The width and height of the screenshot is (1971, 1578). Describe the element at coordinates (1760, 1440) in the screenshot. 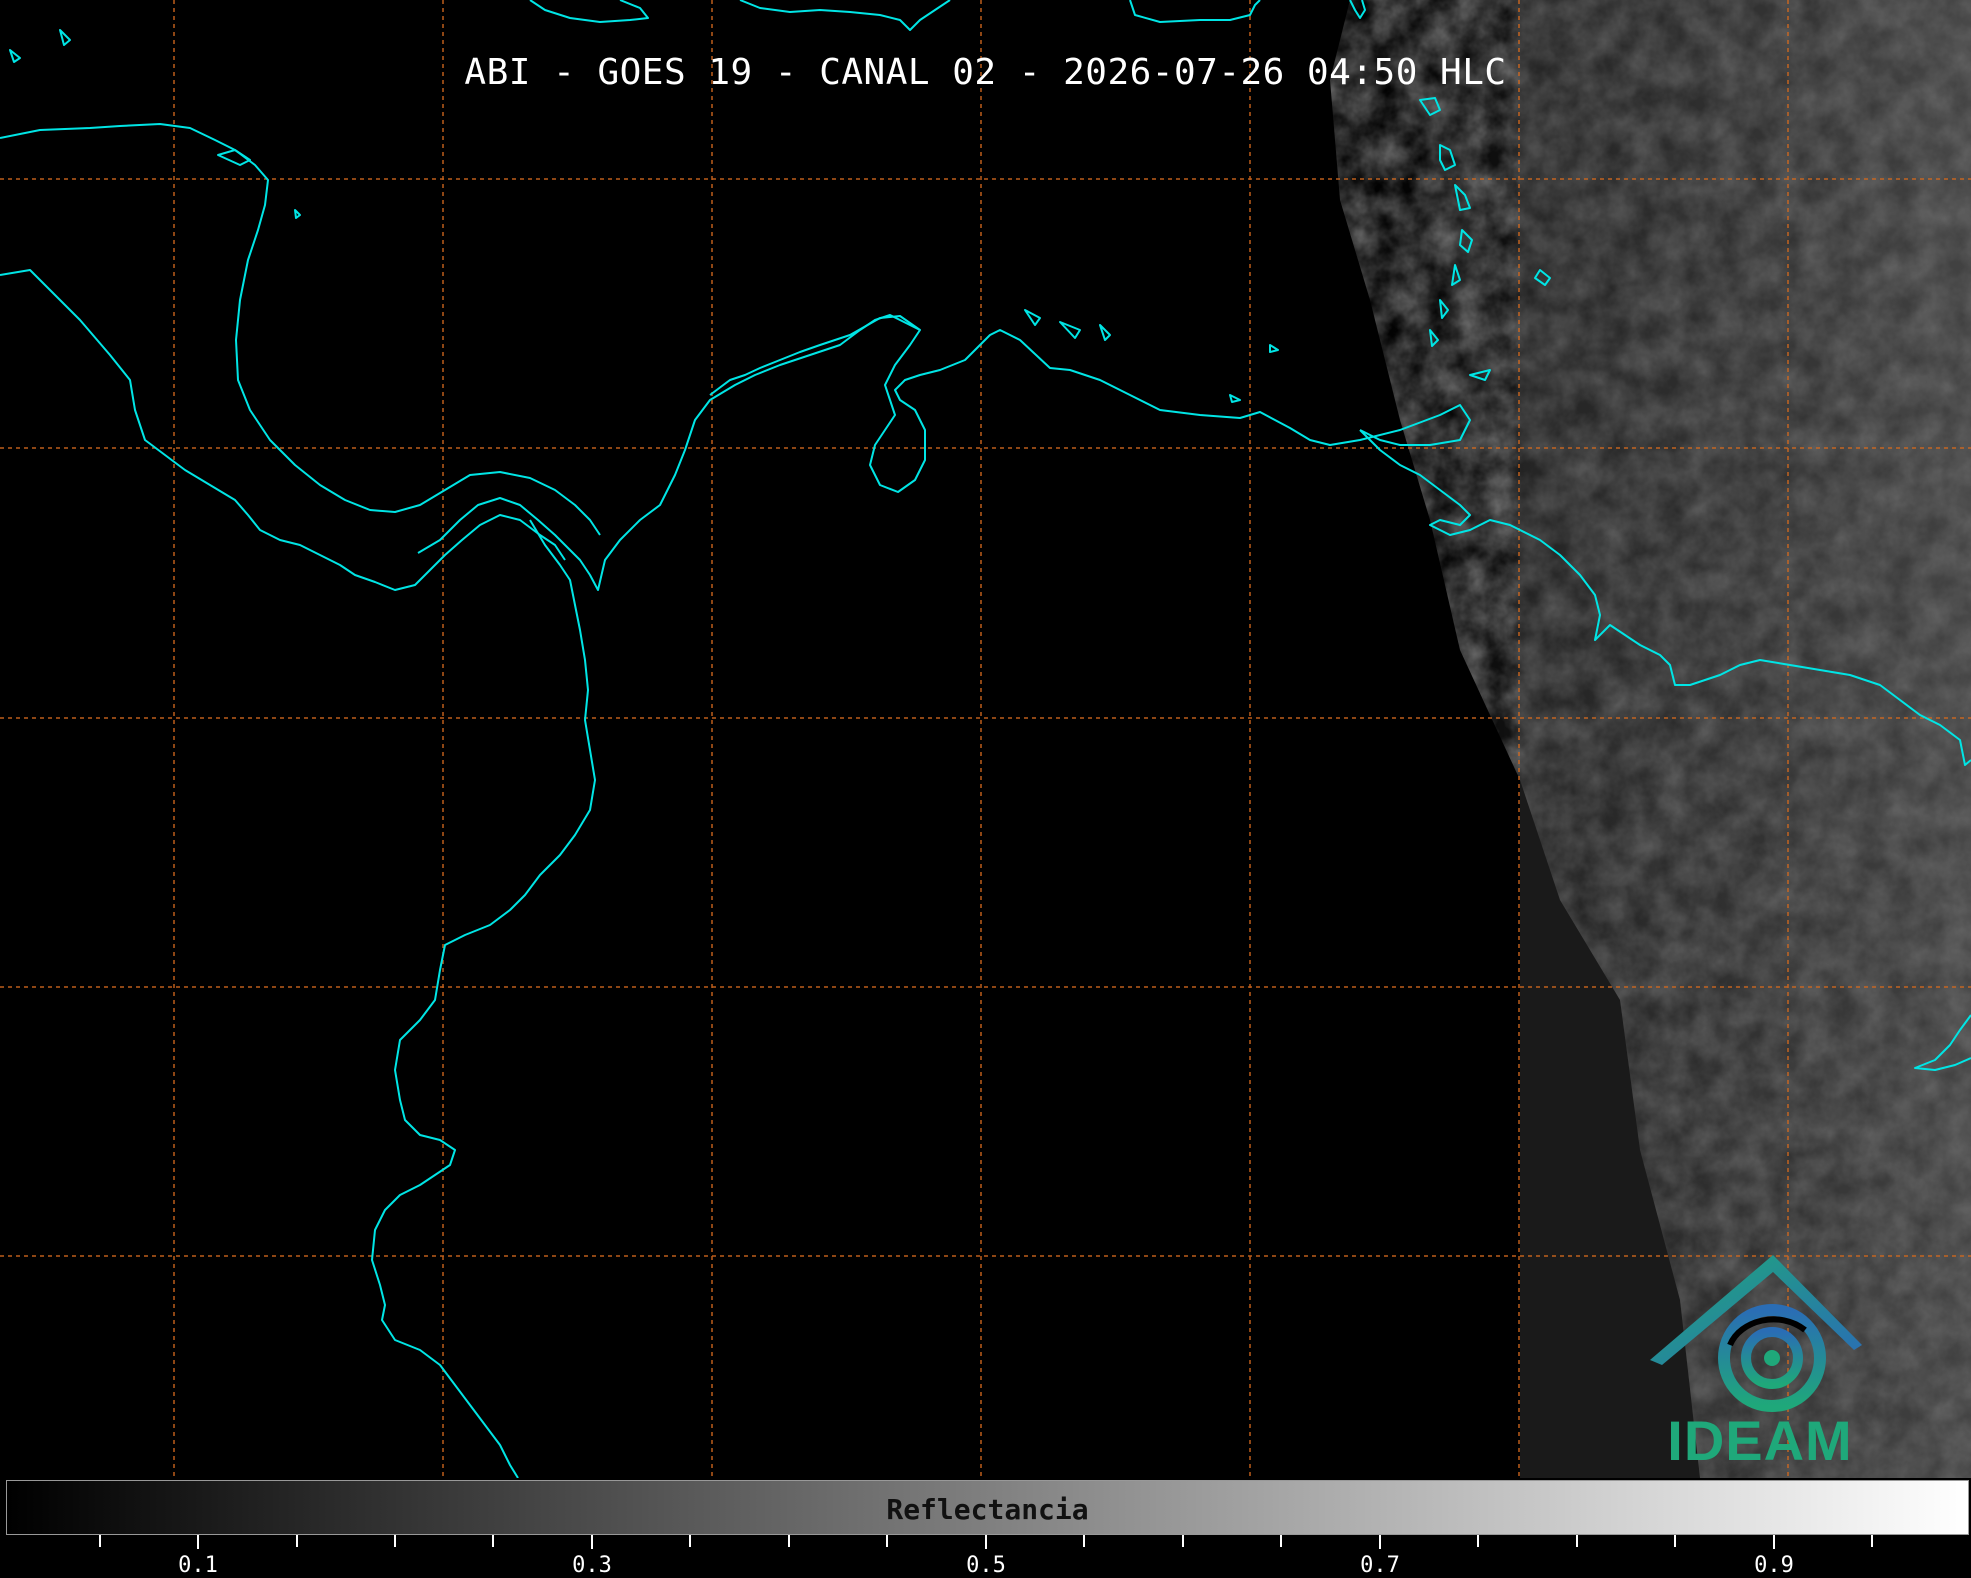

I see `ideam-logo-text: IDEAM` at that location.